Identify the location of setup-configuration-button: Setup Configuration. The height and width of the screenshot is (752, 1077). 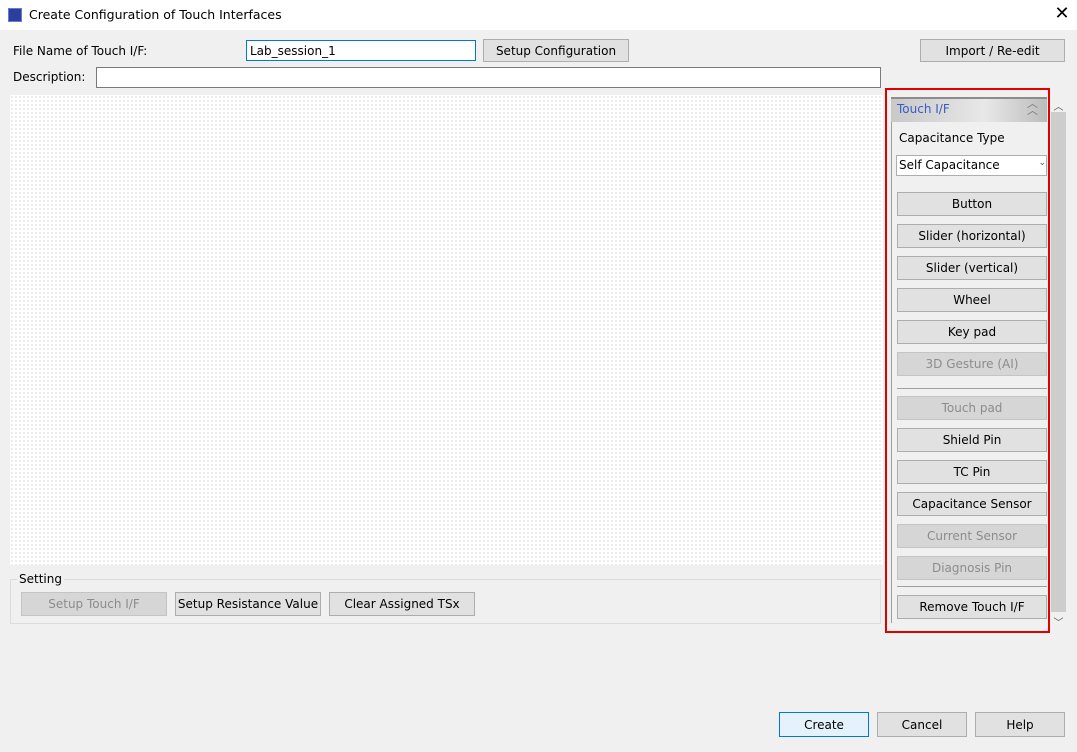
(556, 50).